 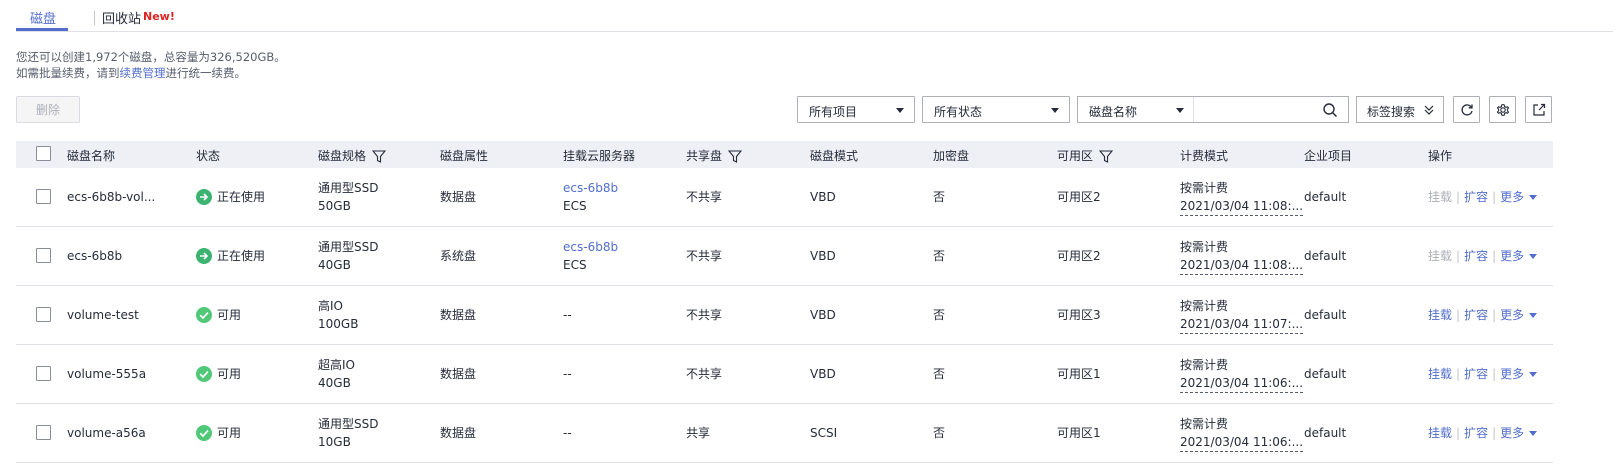 I want to click on tag-search-button: 标签搜索, so click(x=1400, y=109).